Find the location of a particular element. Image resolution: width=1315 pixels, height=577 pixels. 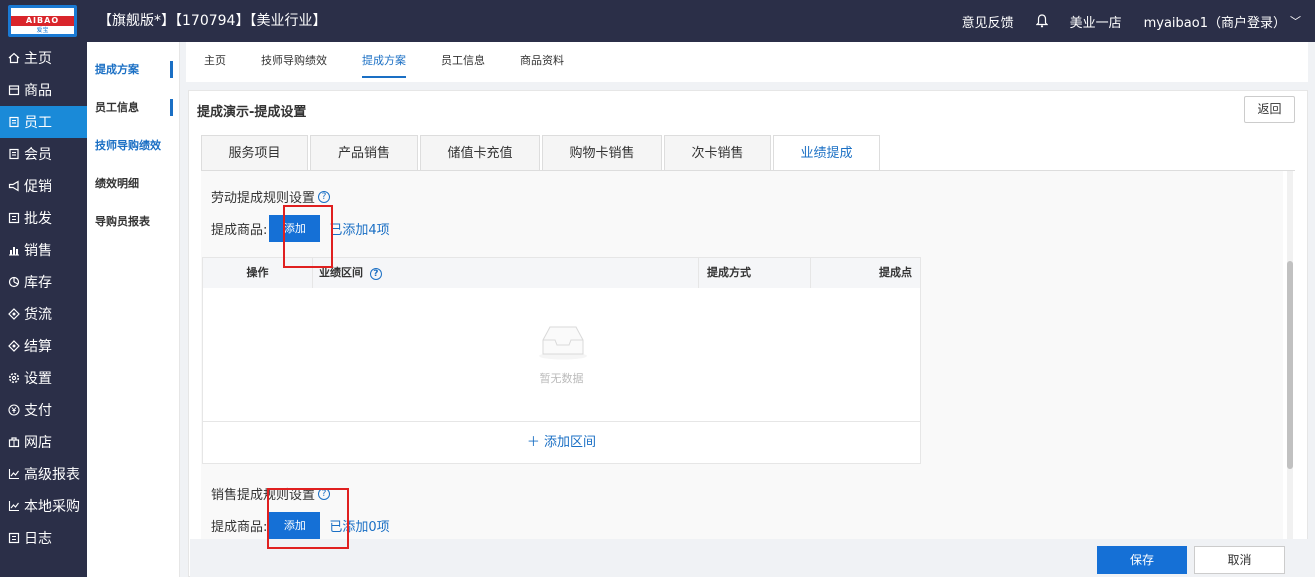

tab-commission-plan: 提成方案 is located at coordinates (384, 62).